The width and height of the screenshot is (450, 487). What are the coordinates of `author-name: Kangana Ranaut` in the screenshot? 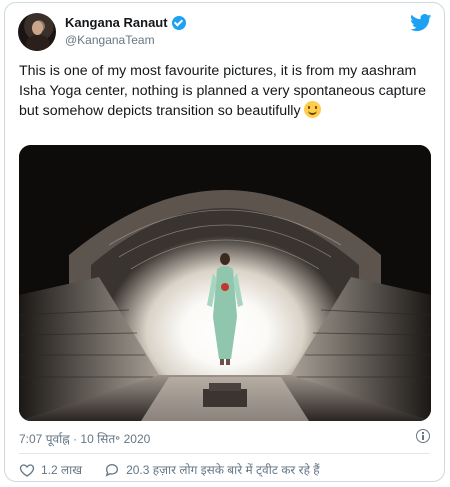 It's located at (116, 22).